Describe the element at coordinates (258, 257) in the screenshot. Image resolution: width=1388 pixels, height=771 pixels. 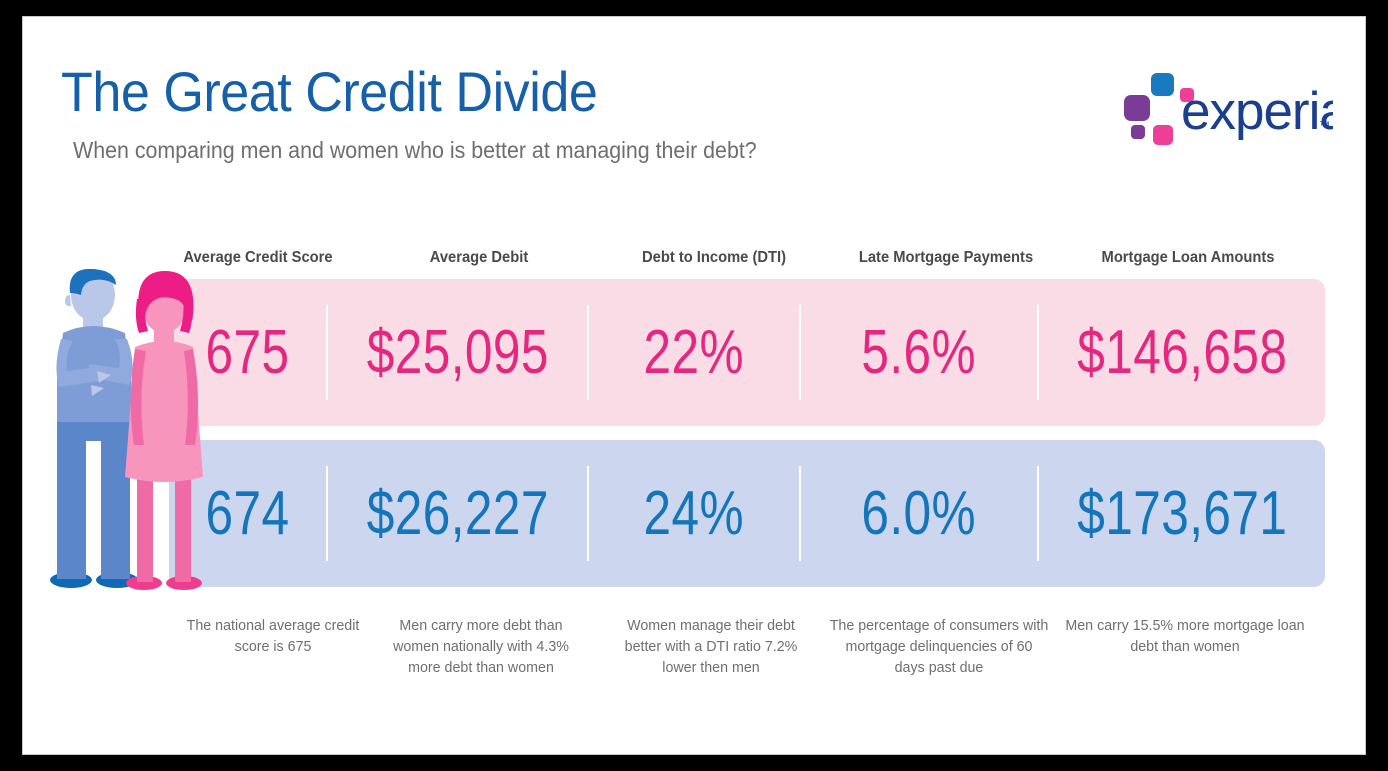
I see `column-header-credit-score: Average Credit Score` at that location.